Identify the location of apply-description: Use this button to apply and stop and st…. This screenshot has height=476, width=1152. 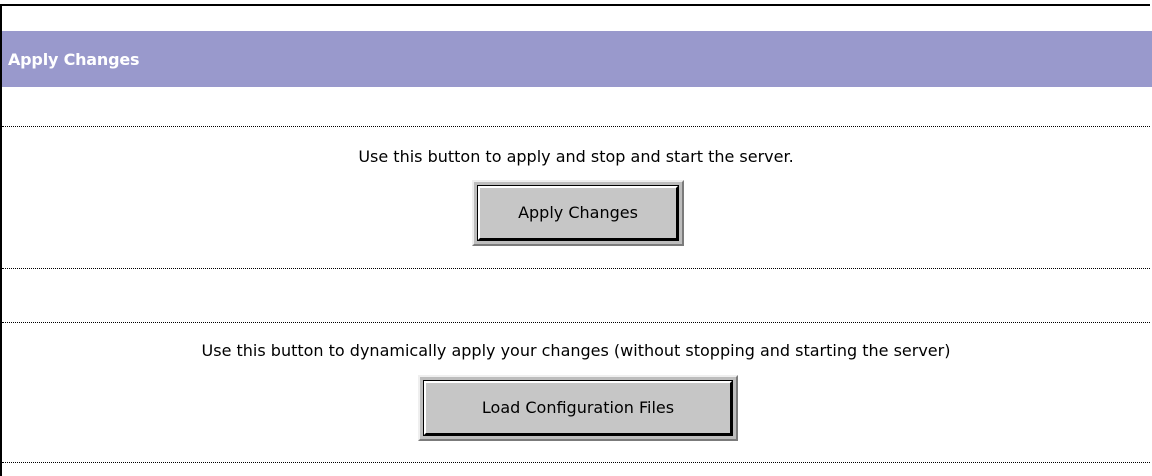
(576, 156).